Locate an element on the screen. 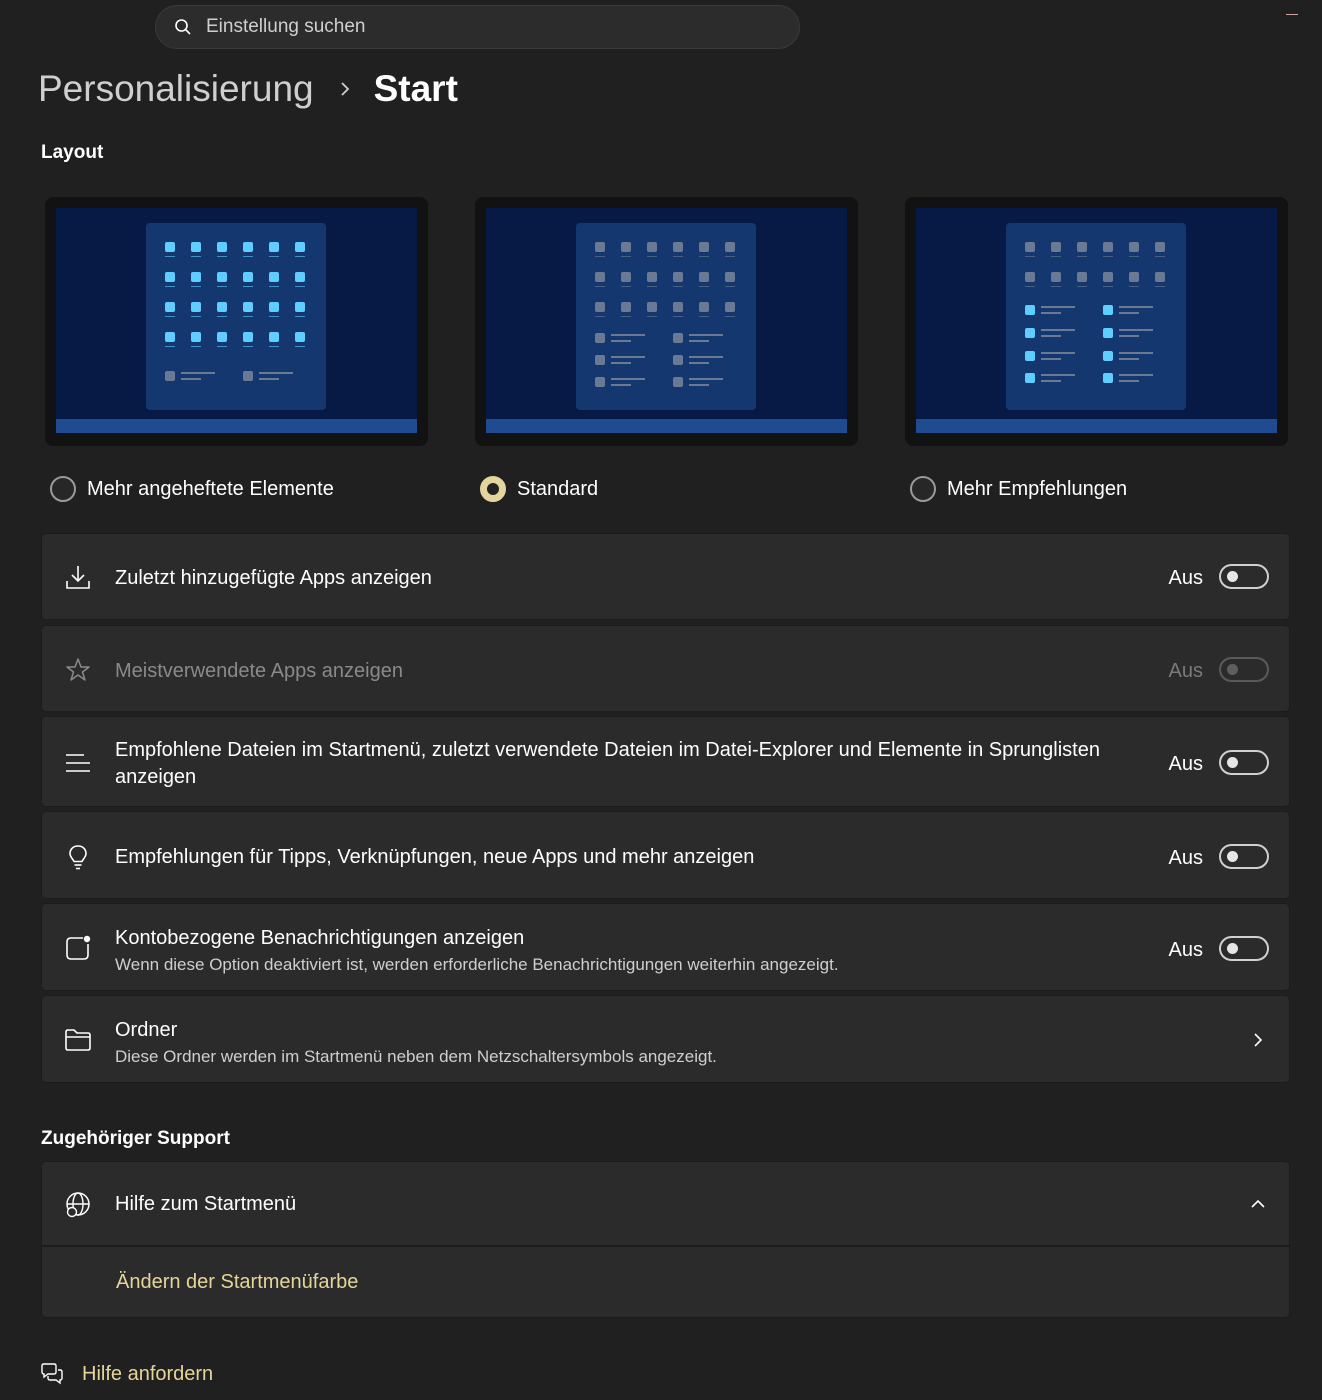 The width and height of the screenshot is (1322, 1400). search-input is located at coordinates (486, 27).